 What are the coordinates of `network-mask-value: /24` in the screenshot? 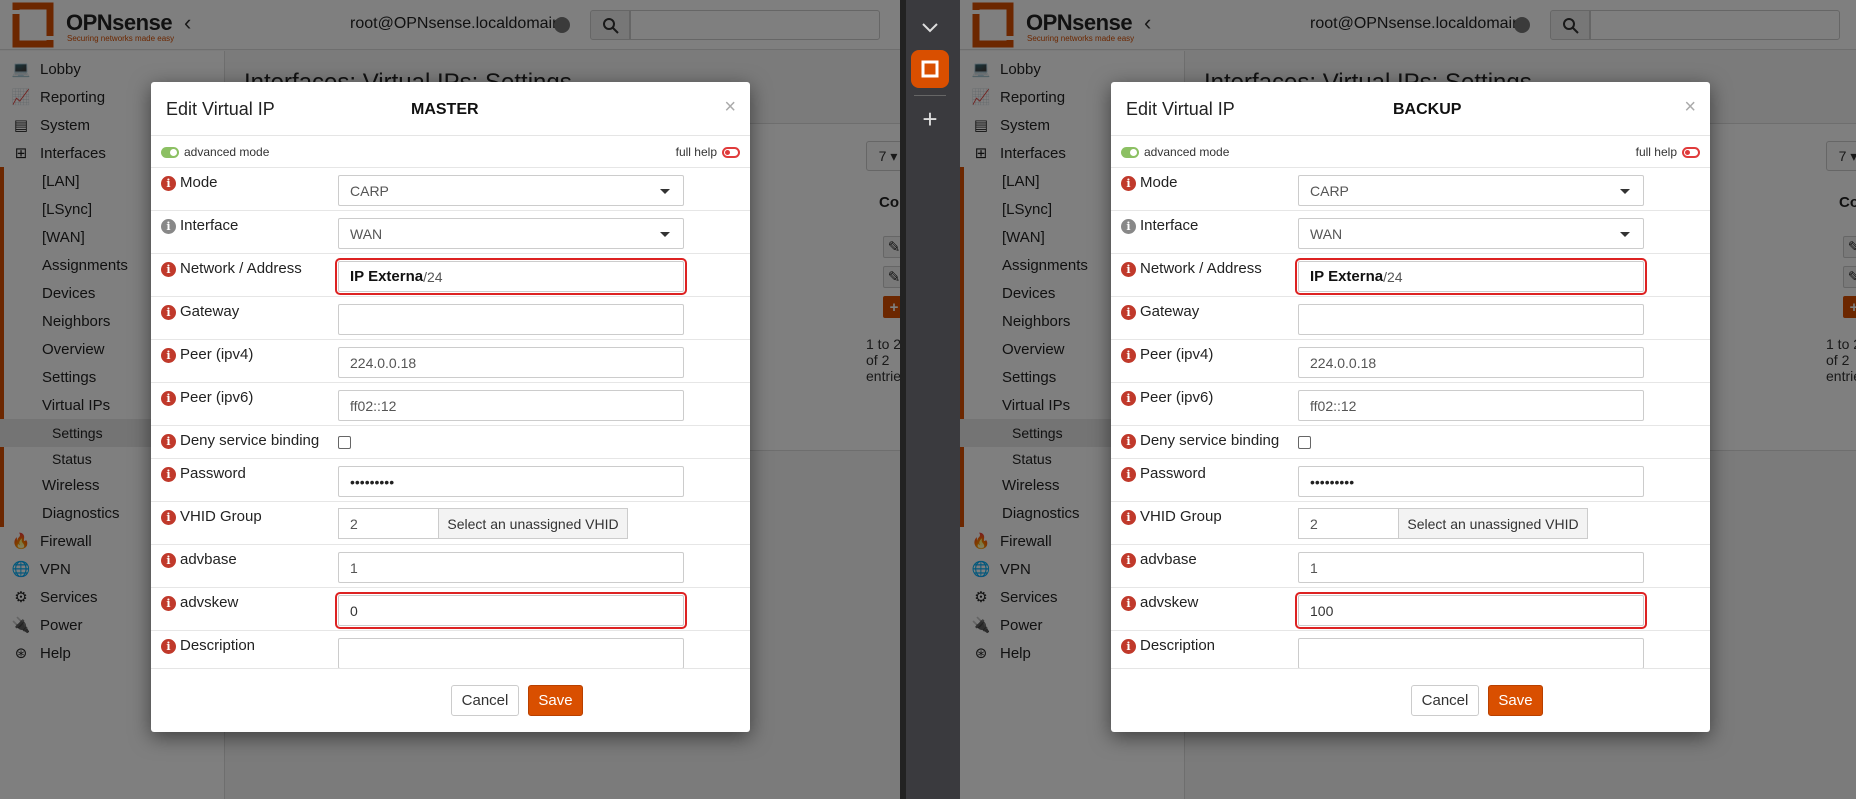 It's located at (433, 276).